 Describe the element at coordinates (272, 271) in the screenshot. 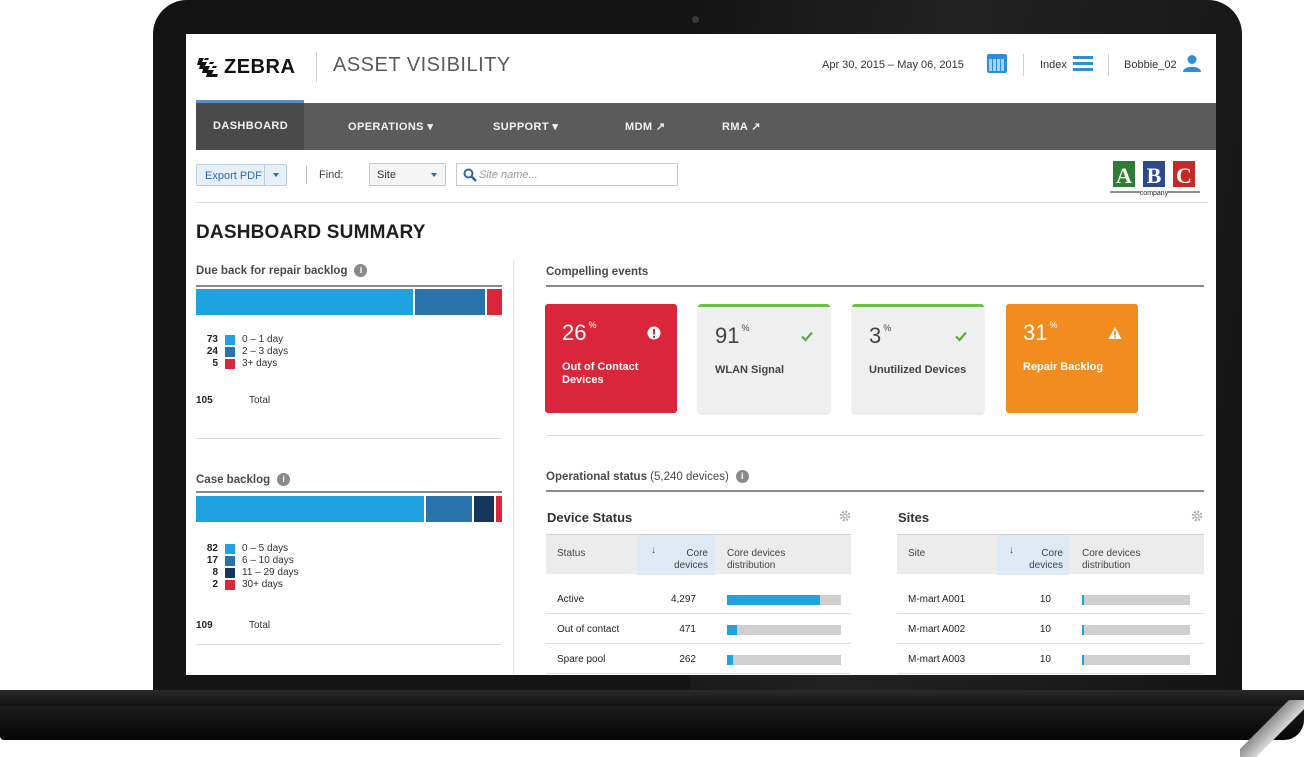

I see `repair-backlog-title-text: Due back for repair backlog` at that location.